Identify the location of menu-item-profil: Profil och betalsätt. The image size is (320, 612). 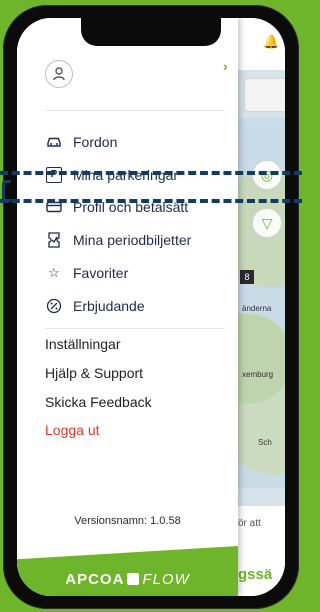
(116, 207).